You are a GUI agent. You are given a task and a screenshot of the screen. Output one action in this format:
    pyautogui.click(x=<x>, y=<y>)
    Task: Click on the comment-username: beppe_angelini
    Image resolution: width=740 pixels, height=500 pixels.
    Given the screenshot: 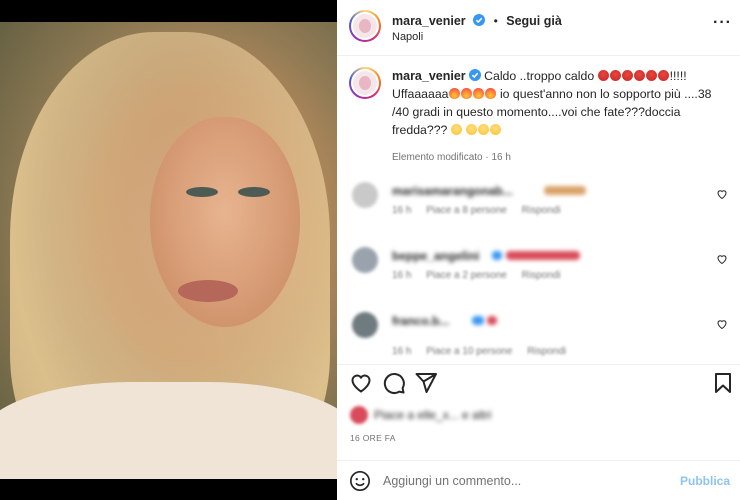 What is the action you would take?
    pyautogui.click(x=435, y=256)
    